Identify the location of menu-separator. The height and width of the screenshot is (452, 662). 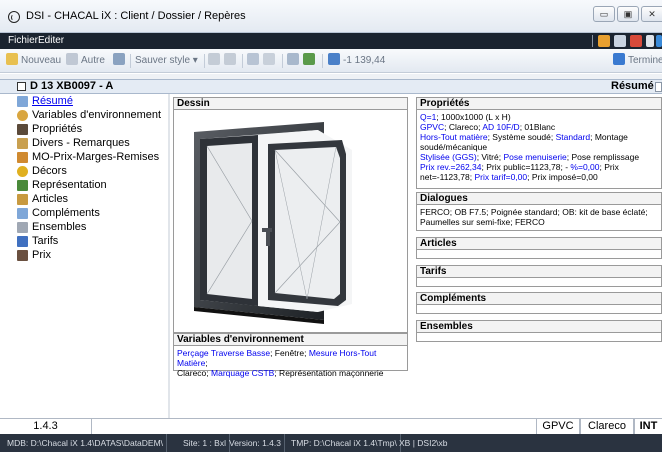
(592, 41).